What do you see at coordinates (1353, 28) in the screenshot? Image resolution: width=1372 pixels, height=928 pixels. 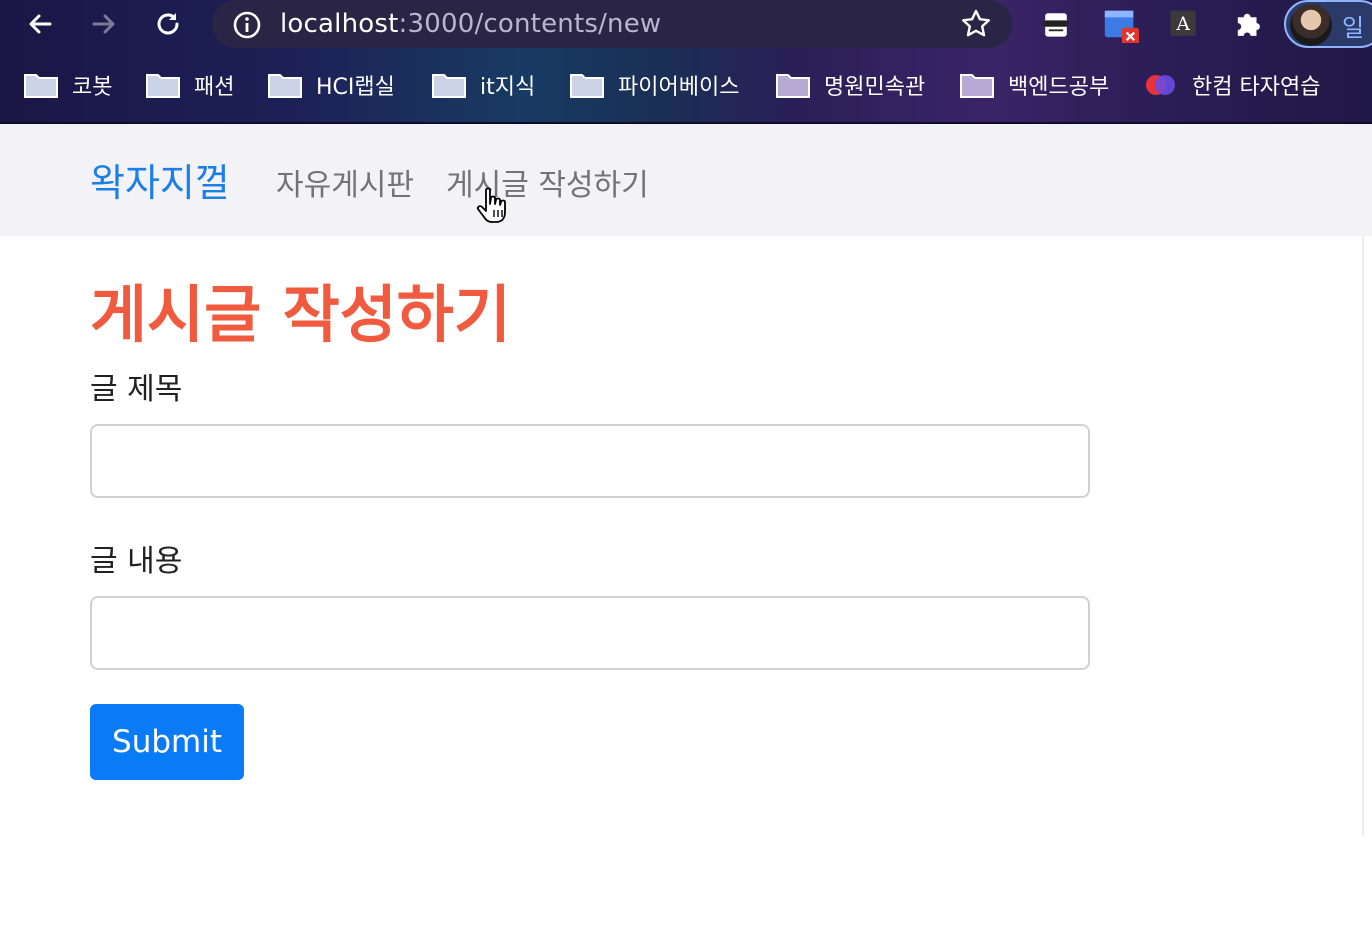 I see `profile-label: 일` at bounding box center [1353, 28].